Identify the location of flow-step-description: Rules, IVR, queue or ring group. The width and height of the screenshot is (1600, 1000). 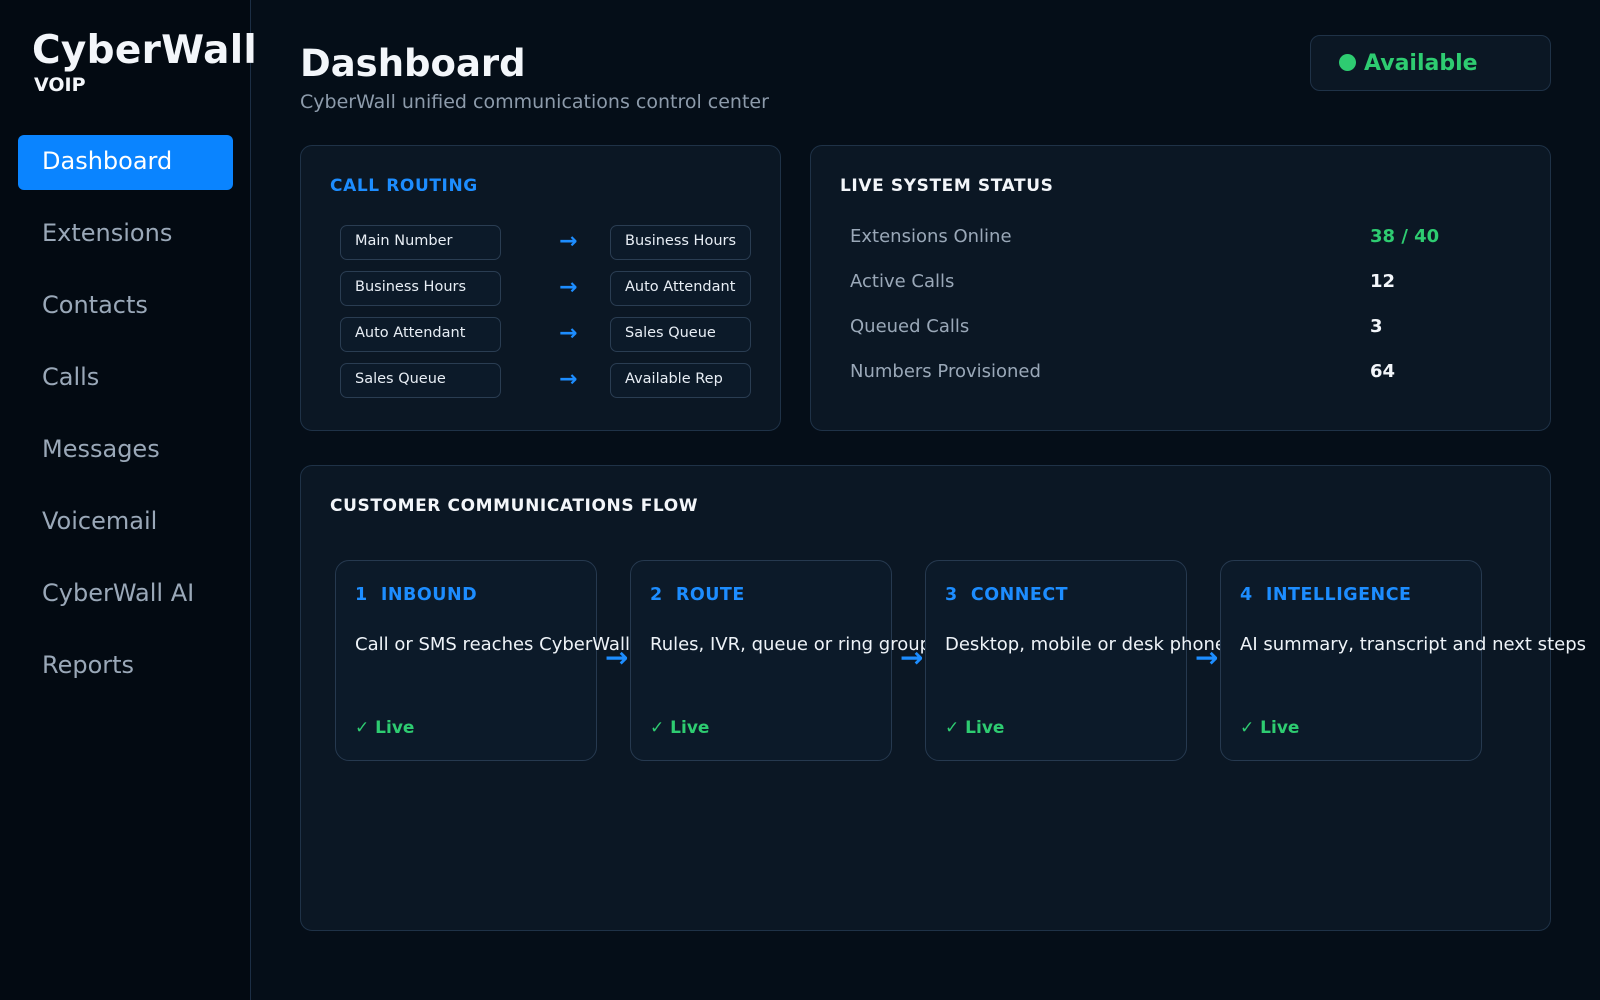
(791, 644).